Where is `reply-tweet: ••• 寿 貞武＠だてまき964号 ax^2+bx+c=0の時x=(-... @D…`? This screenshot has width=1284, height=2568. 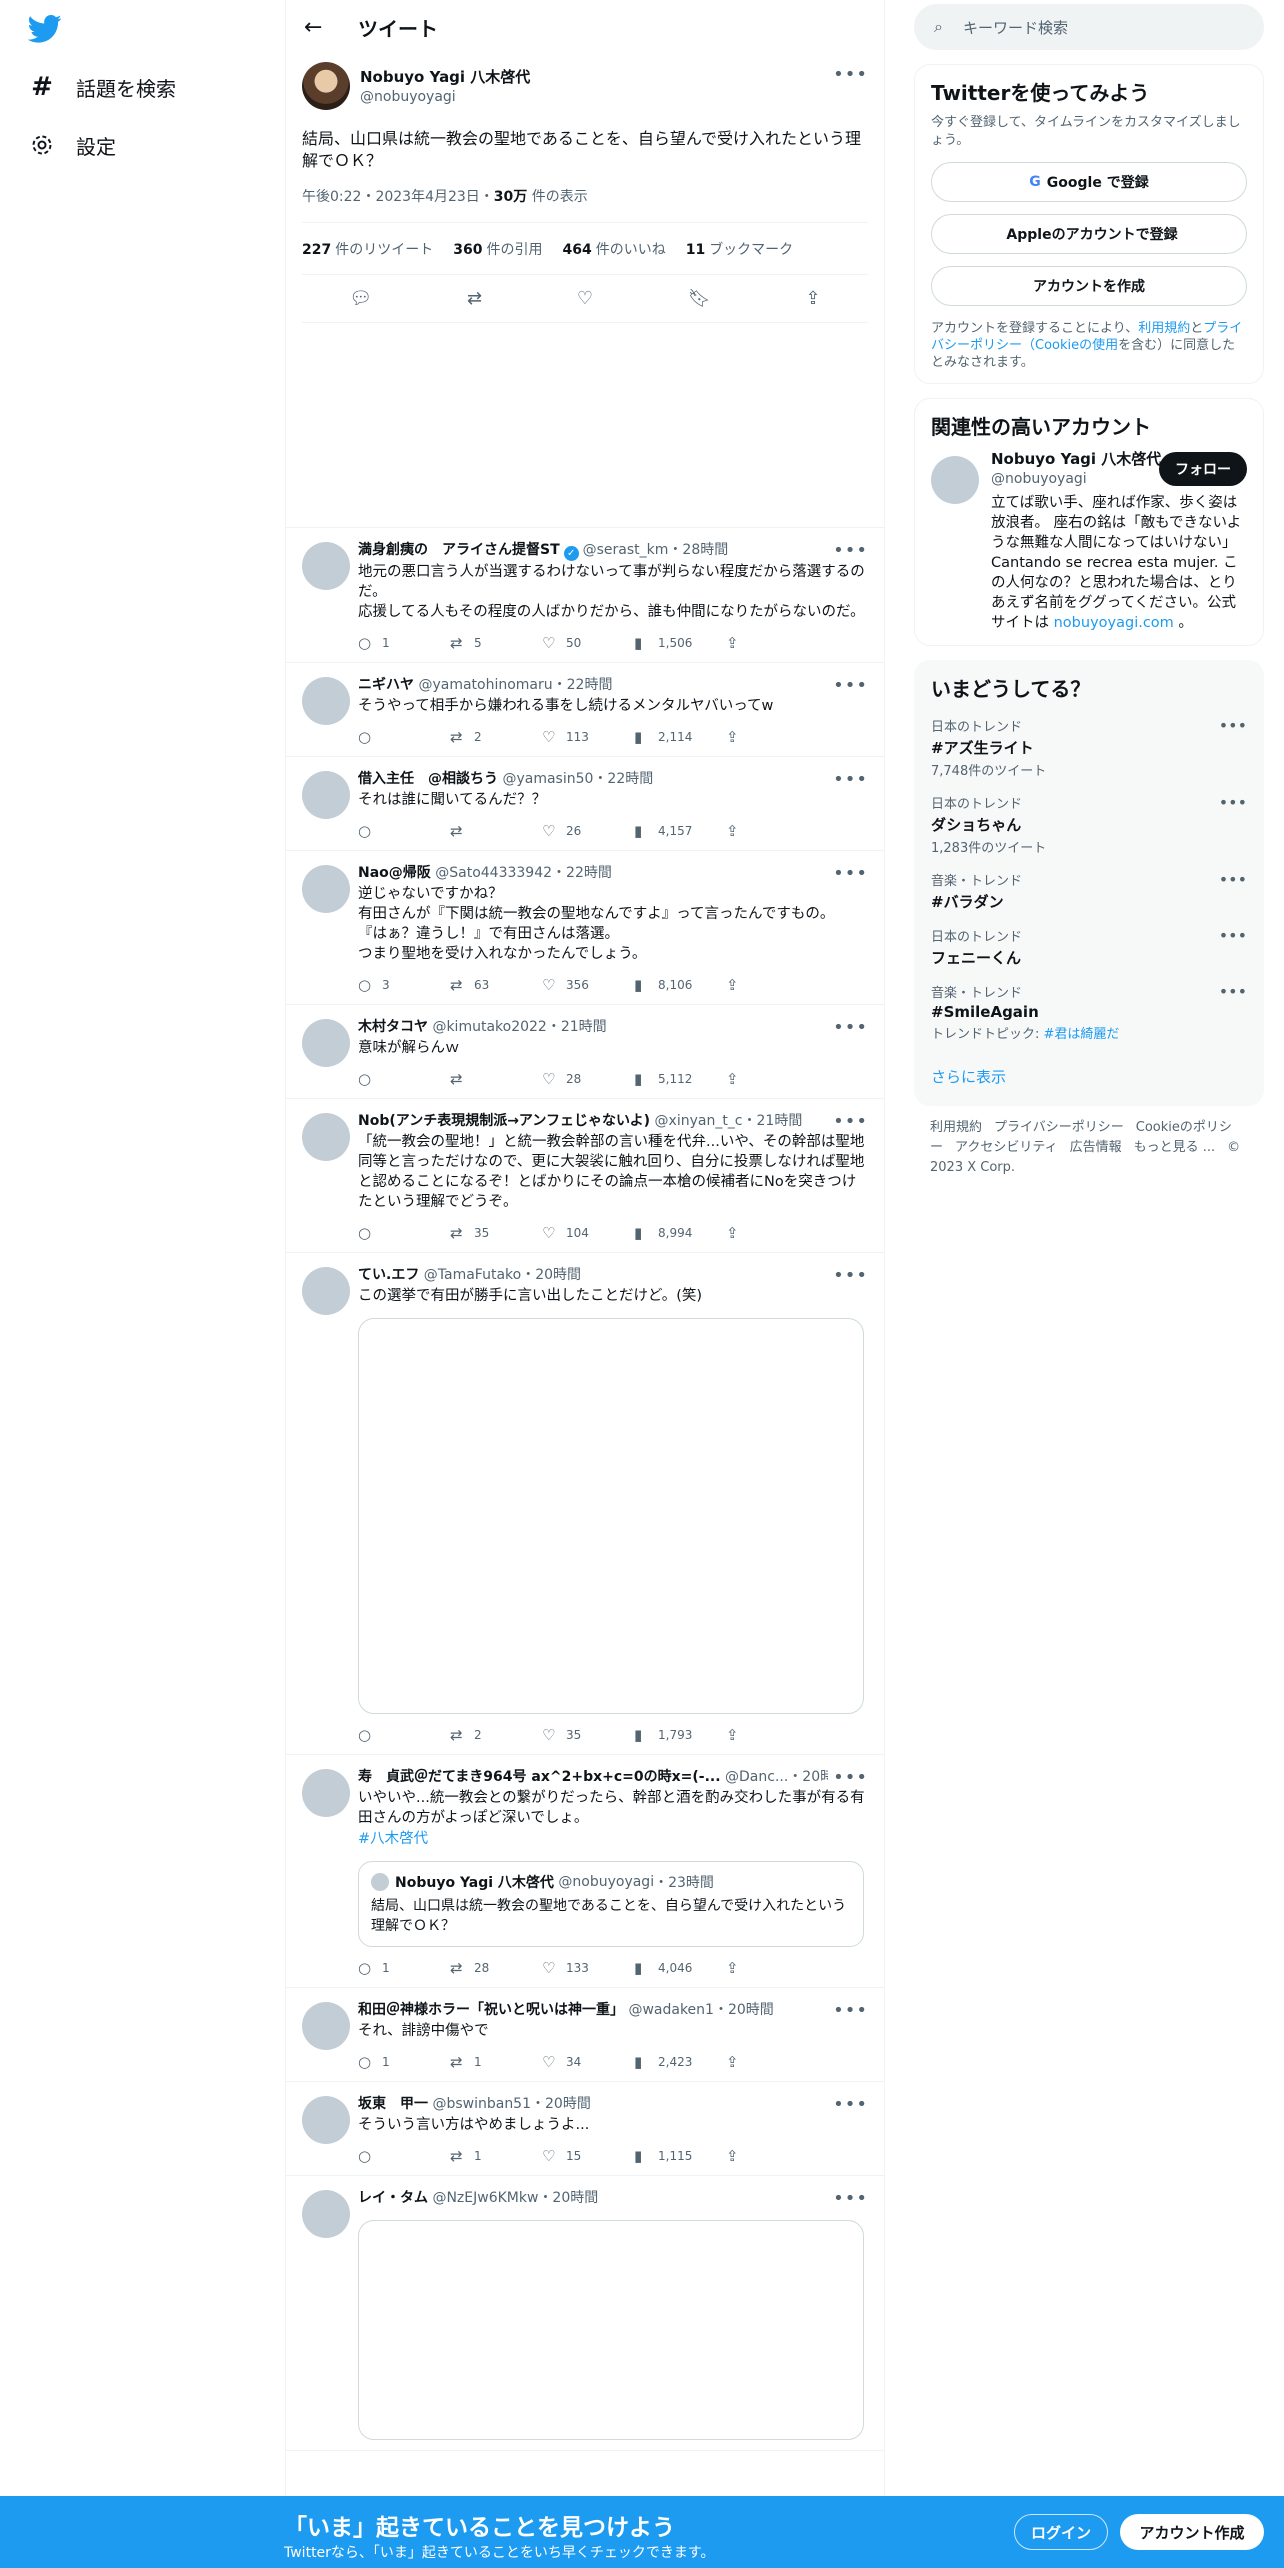
reply-tweet: ••• 寿 貞武＠だてまき964号 ax^2+bx+c=0の時x=(-... @D… is located at coordinates (585, 1871).